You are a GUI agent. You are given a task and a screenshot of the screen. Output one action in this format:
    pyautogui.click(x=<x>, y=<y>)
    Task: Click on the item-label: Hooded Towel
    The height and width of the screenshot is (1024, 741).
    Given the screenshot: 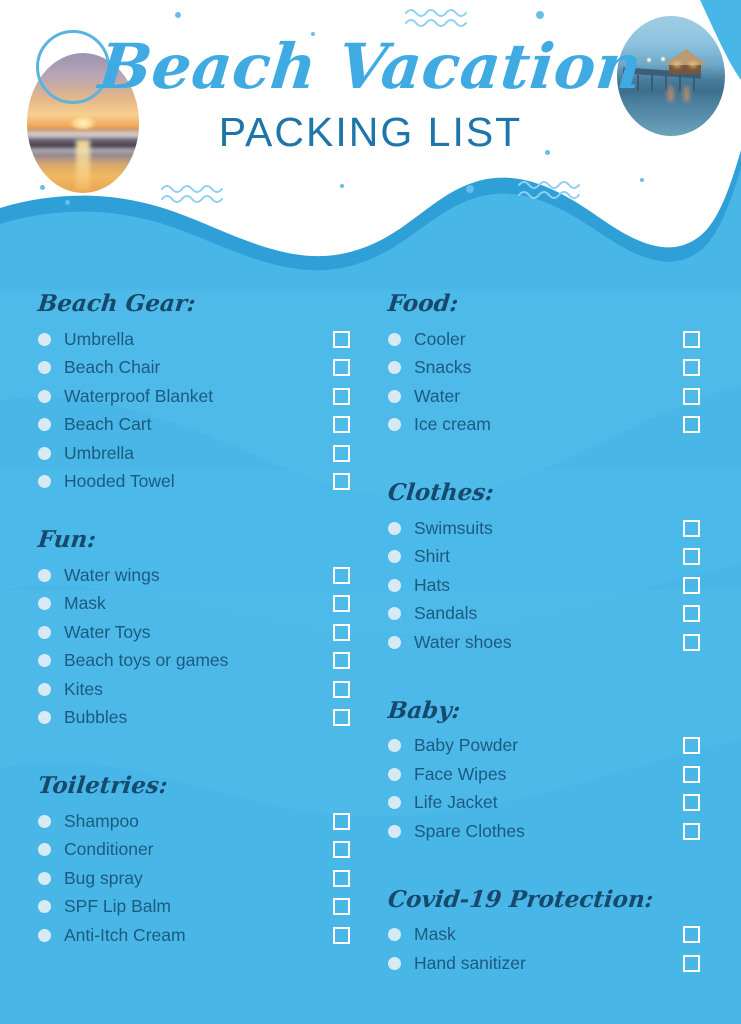 What is the action you would take?
    pyautogui.click(x=119, y=481)
    